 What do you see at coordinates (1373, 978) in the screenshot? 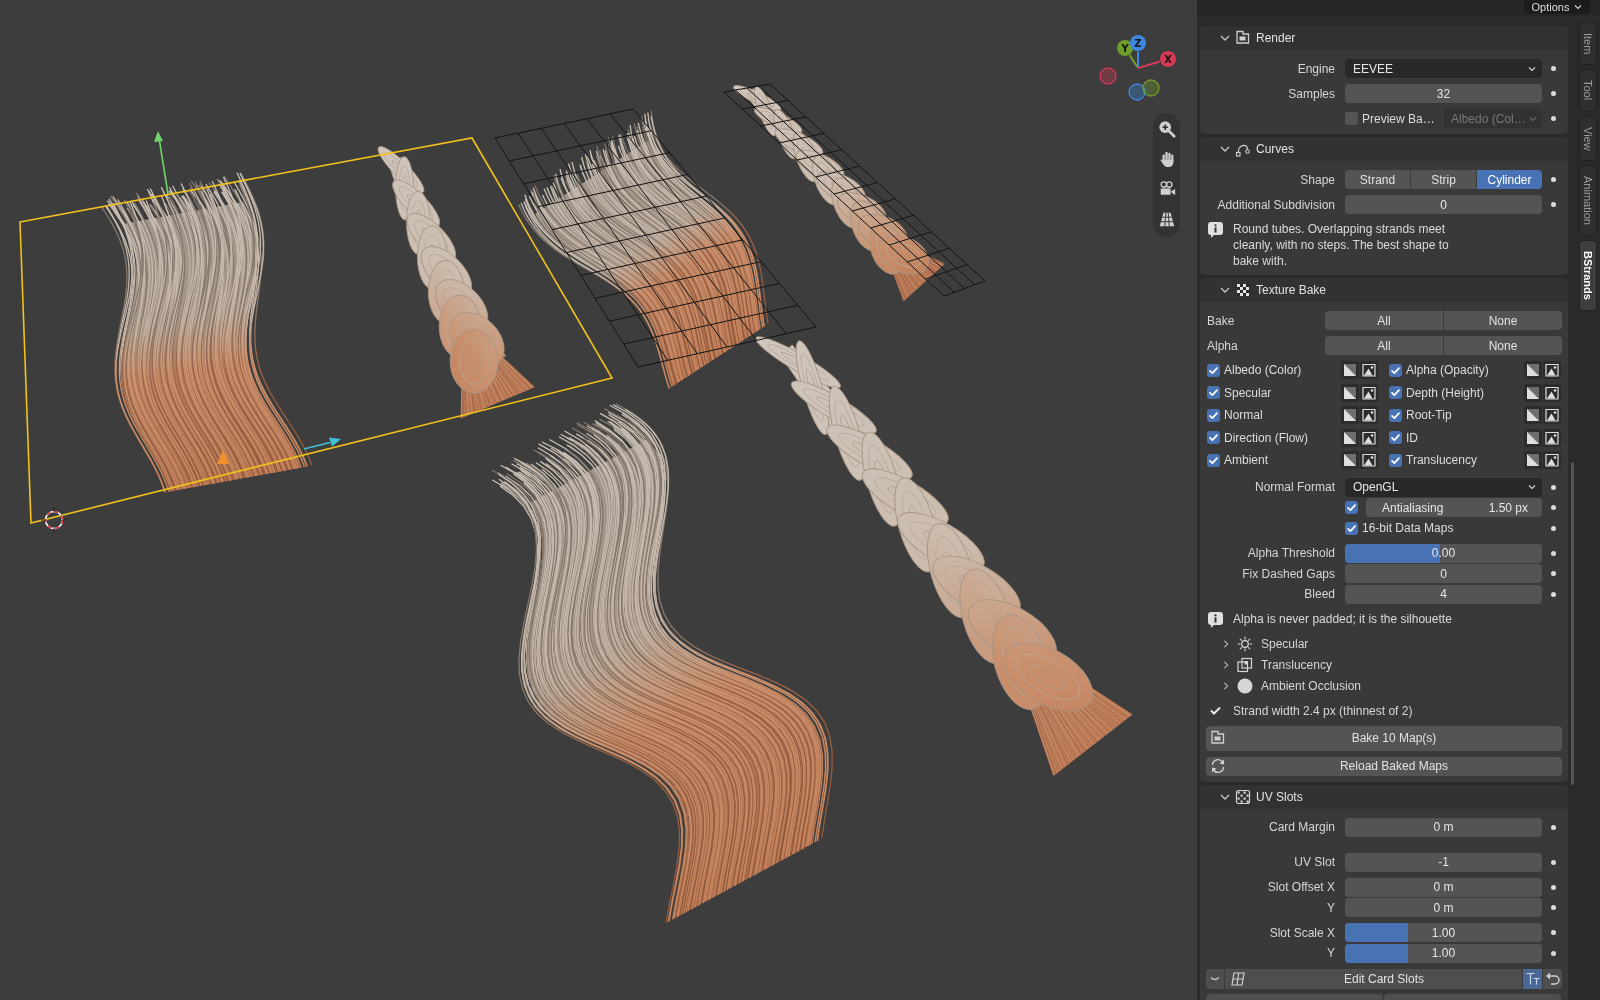
I see `edit-card-slots-button: Edit Card Slots` at bounding box center [1373, 978].